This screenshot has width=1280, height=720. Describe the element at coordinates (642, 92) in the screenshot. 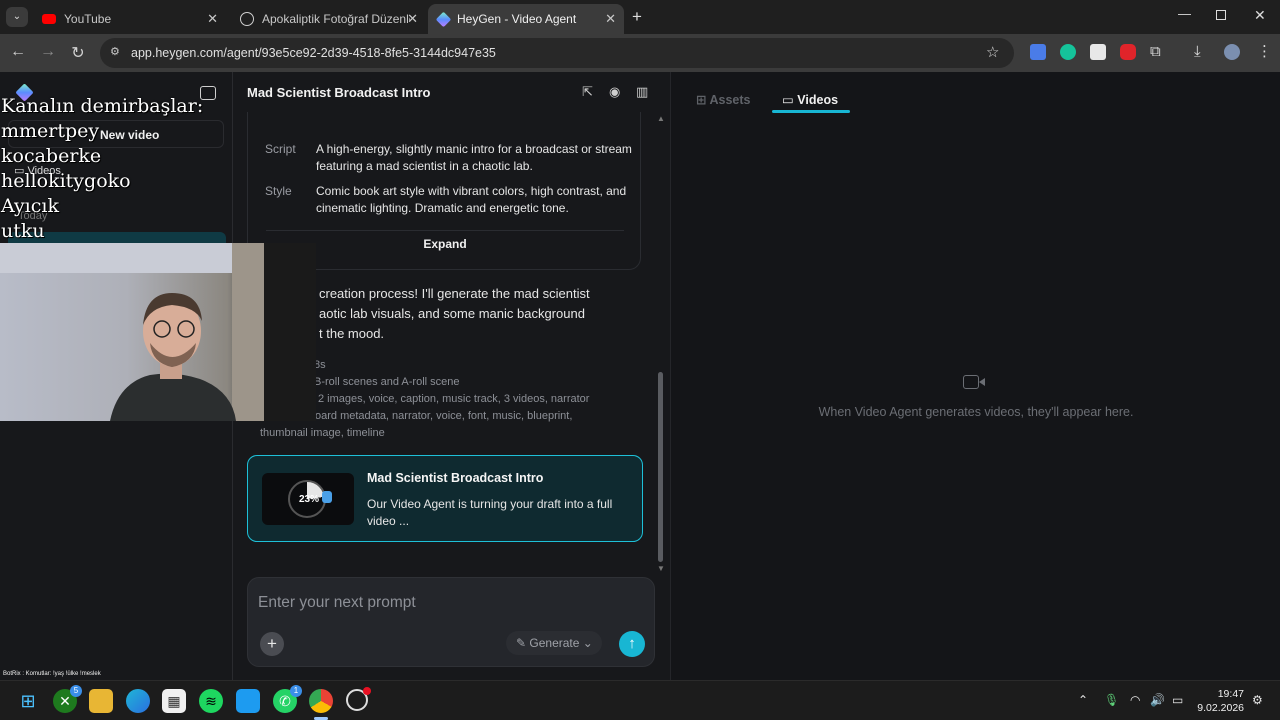

I see `panel-layout-icon: ▥` at that location.